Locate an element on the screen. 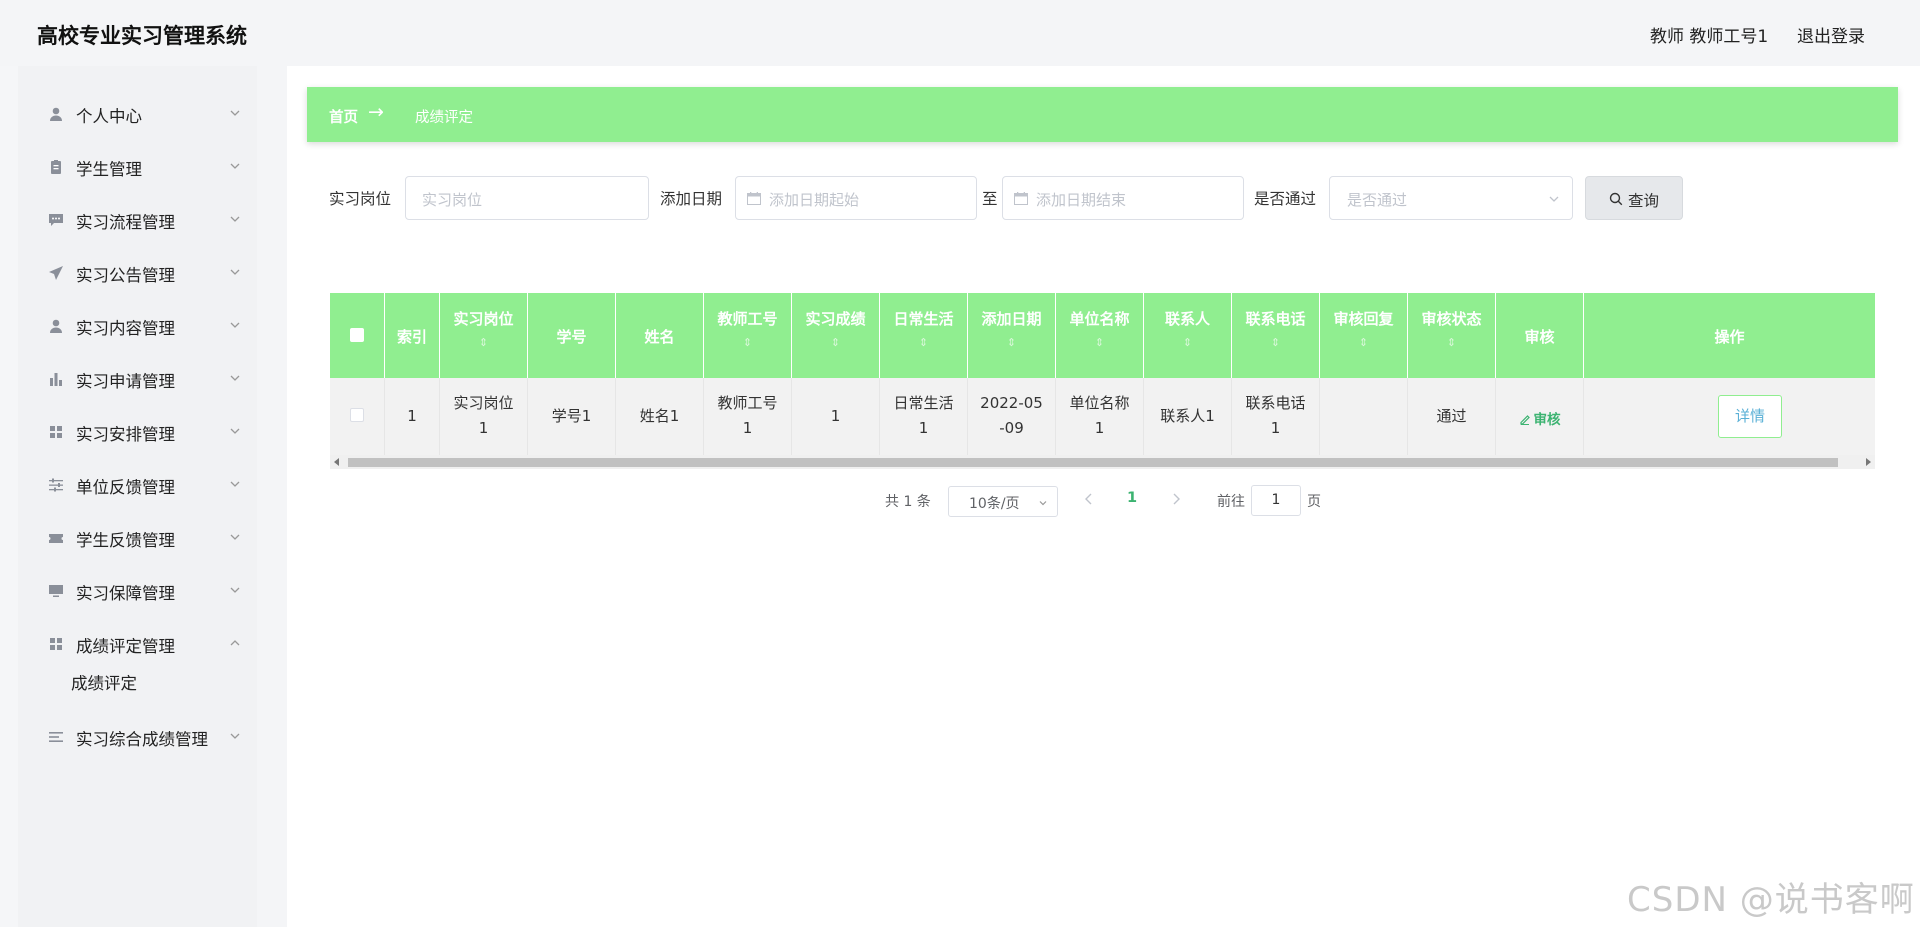  pass-filter-select: 是否通过 is located at coordinates (1451, 198).